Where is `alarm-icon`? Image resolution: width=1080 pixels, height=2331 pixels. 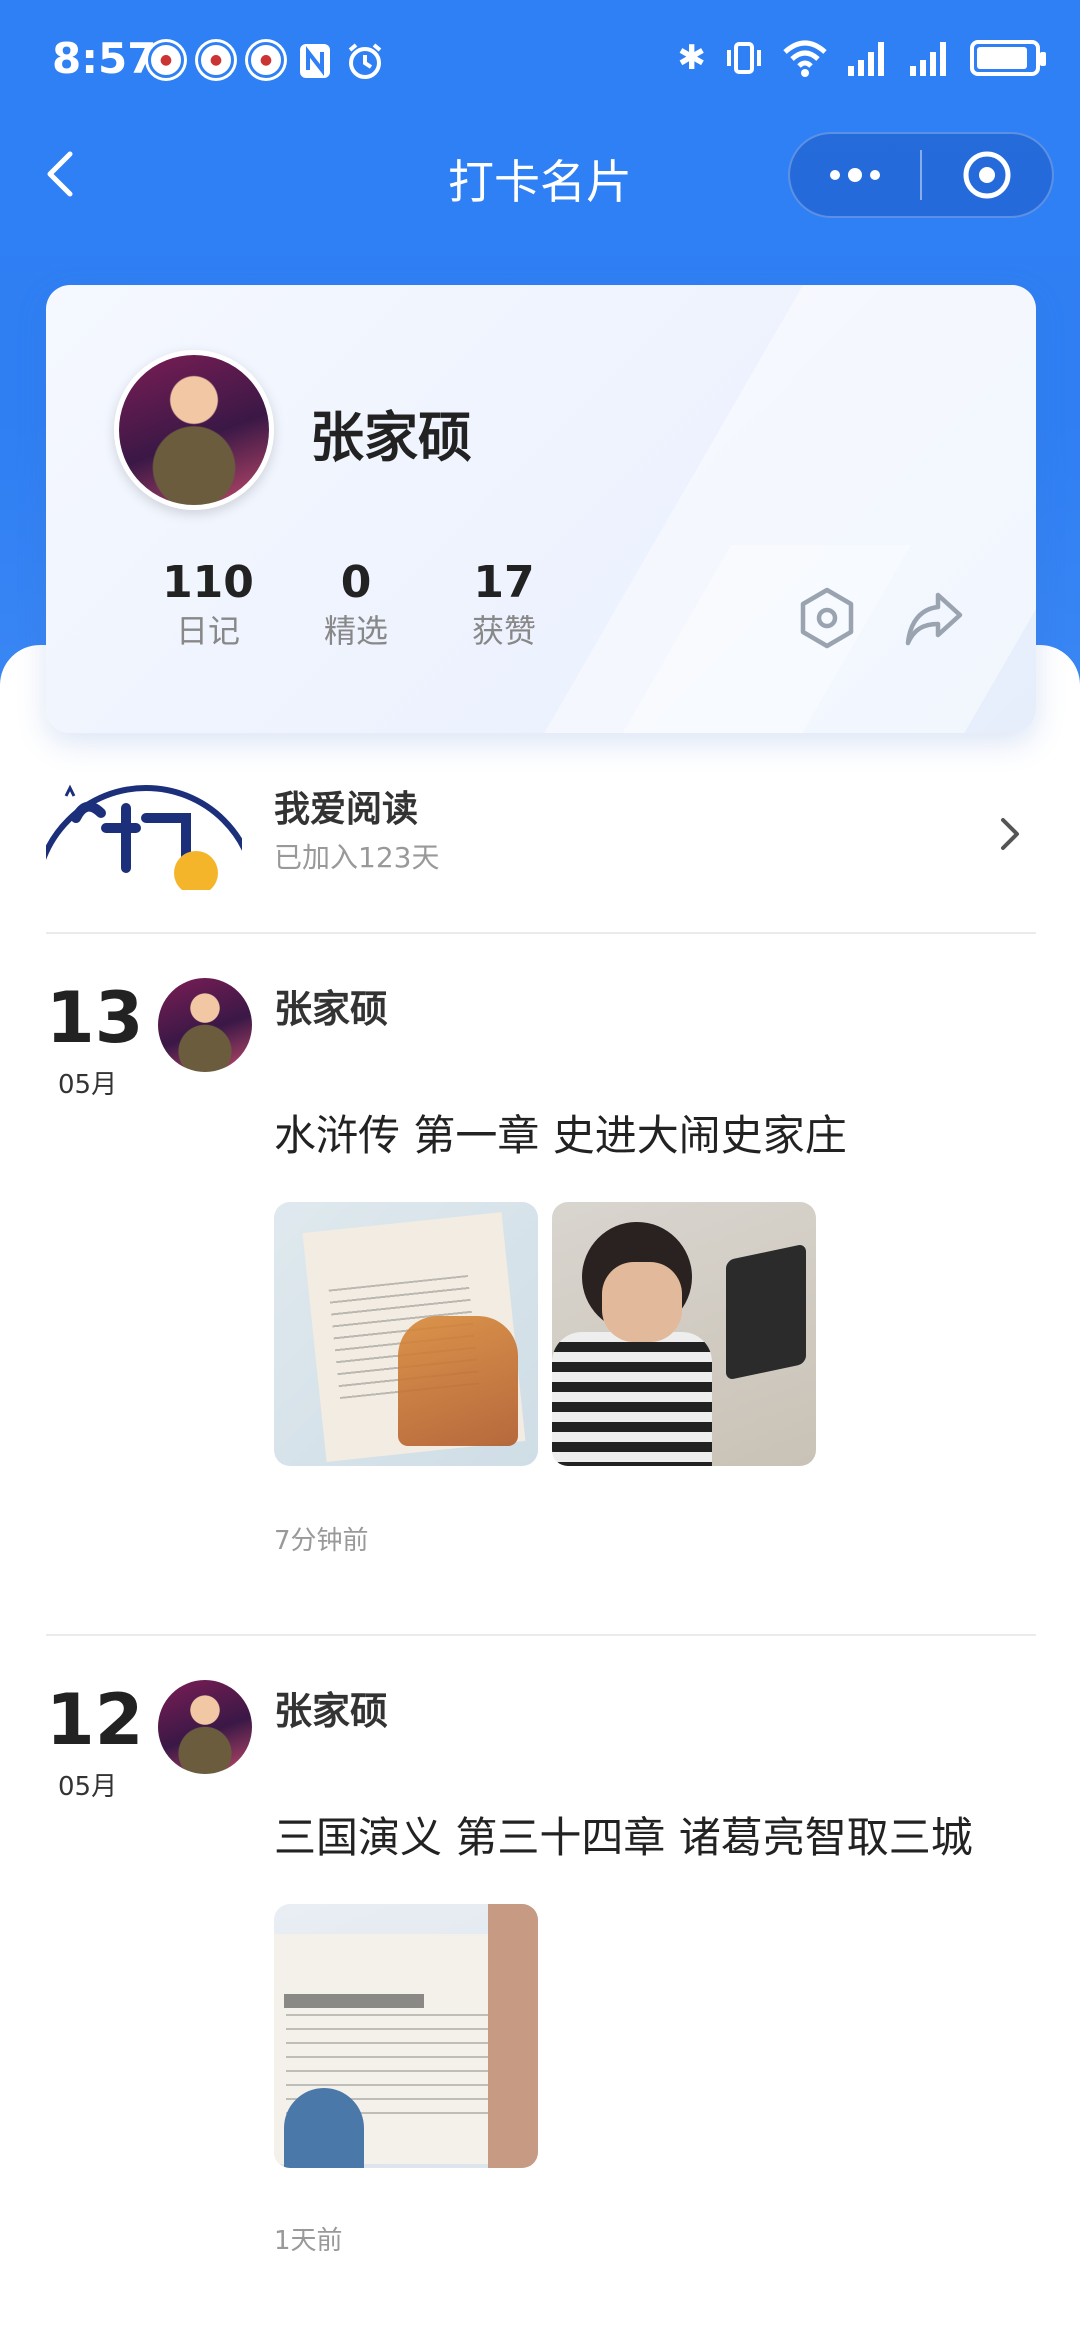 alarm-icon is located at coordinates (365, 61).